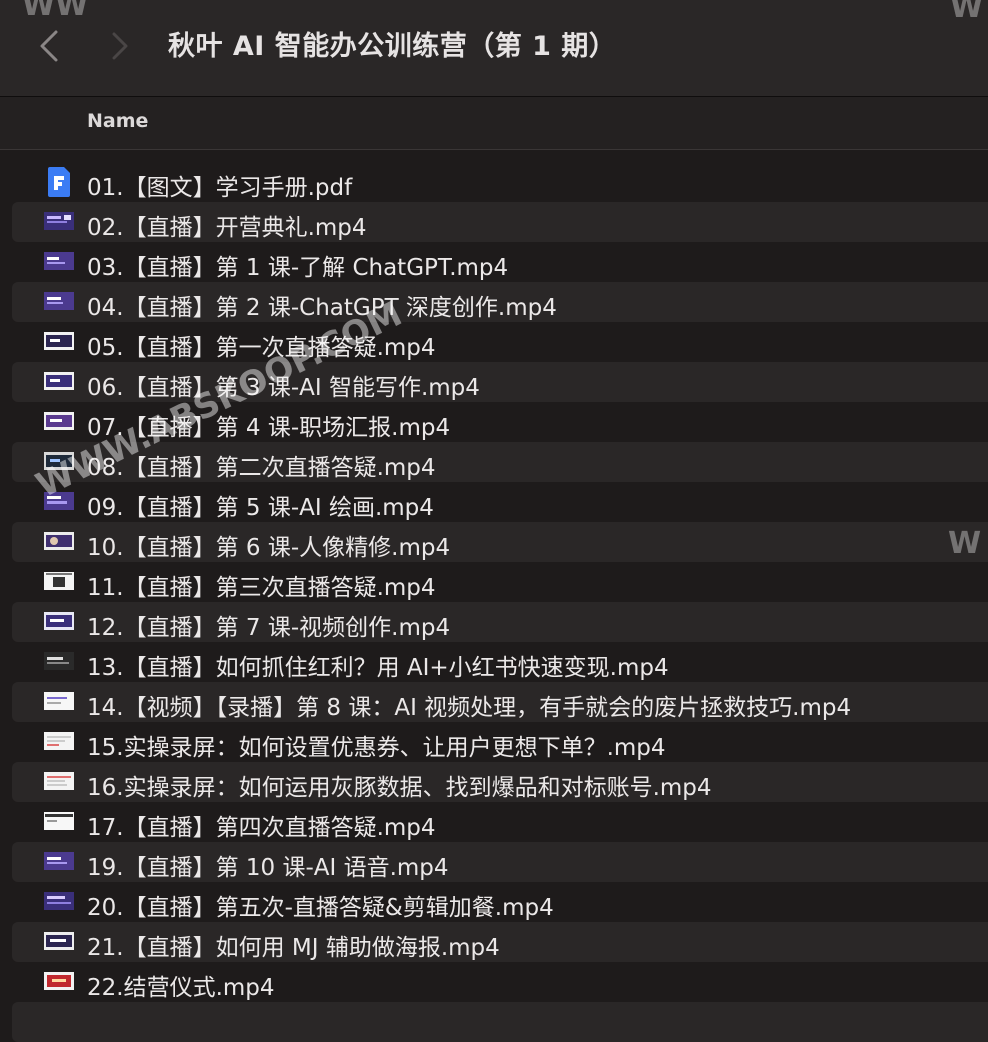 The width and height of the screenshot is (988, 1042). I want to click on window-title: 秋叶 AI 智能办公训练营（第 1 期）, so click(392, 46).